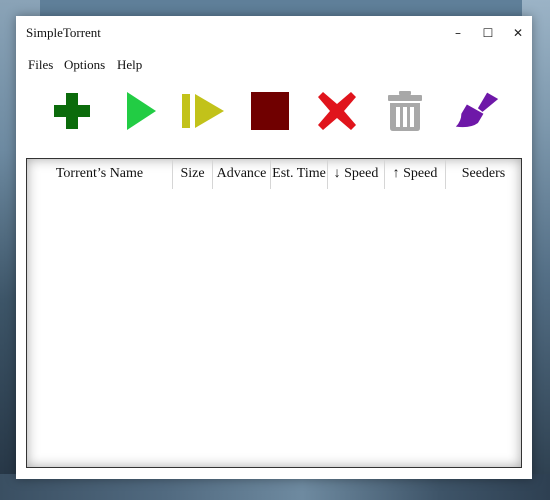 The height and width of the screenshot is (500, 550). Describe the element at coordinates (415, 174) in the screenshot. I see `column-header-up-speed: ↑ Speed` at that location.